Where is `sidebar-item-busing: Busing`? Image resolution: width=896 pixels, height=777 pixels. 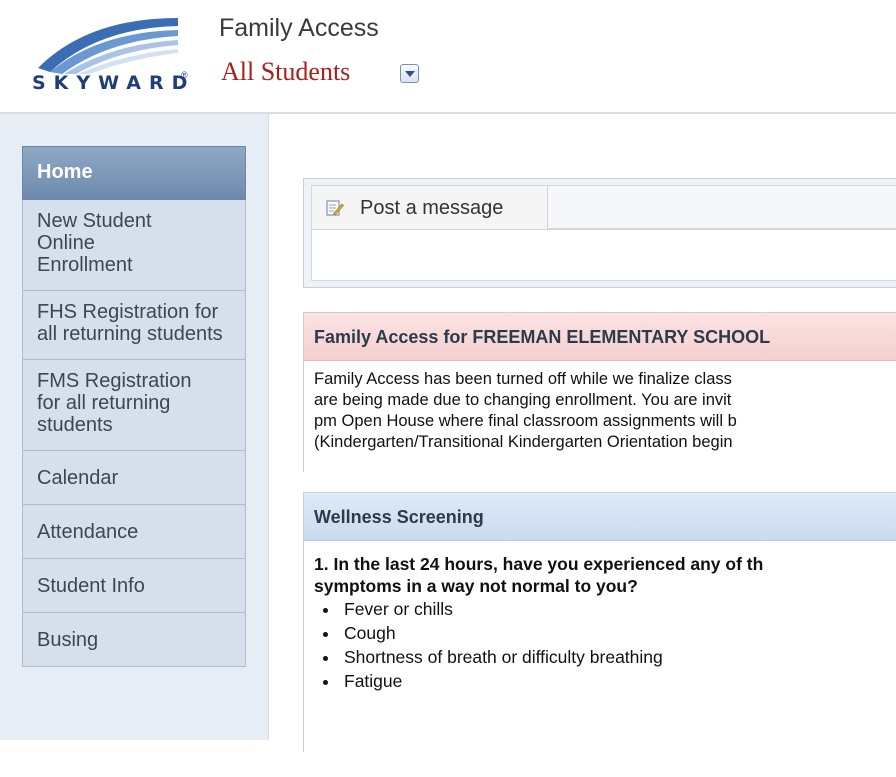 sidebar-item-busing: Busing is located at coordinates (134, 640).